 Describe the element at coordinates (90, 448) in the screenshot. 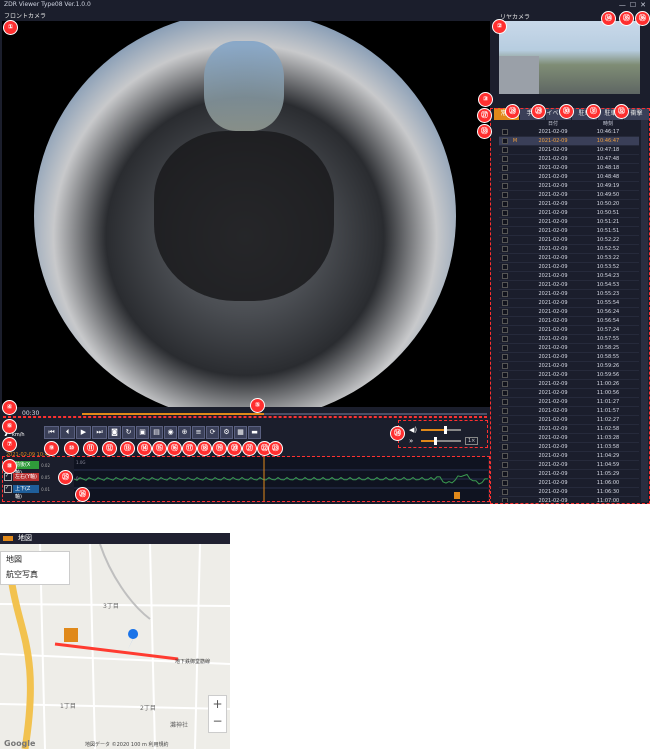

I see `callout-marker: ⑪` at that location.